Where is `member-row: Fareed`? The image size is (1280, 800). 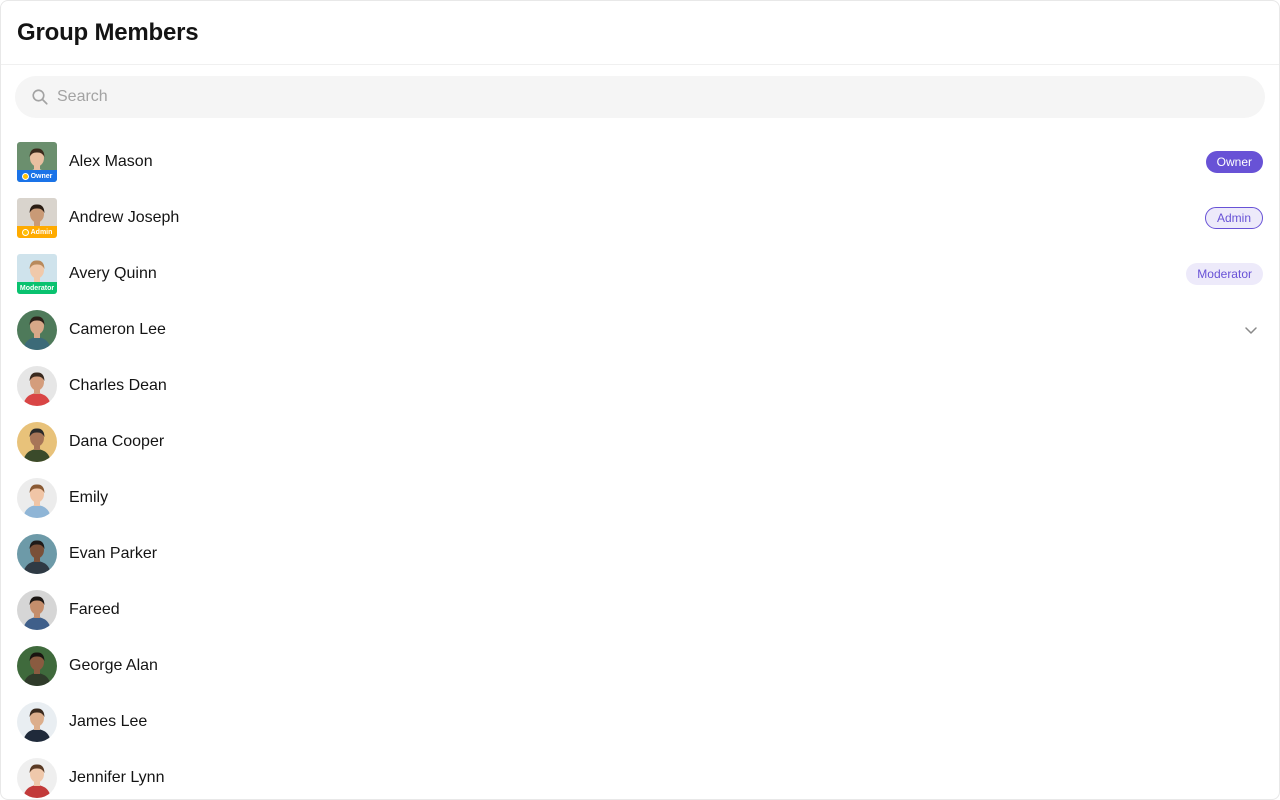 member-row: Fareed is located at coordinates (640, 610).